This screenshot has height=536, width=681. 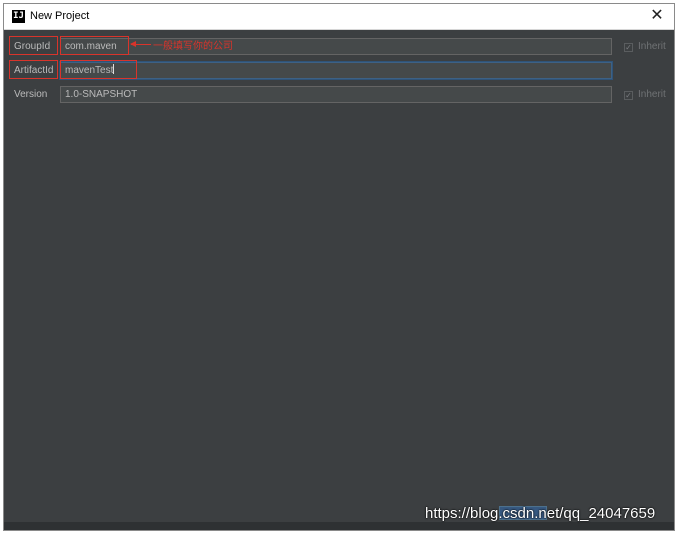 What do you see at coordinates (33, 69) in the screenshot?
I see `artifactid-label-highlight` at bounding box center [33, 69].